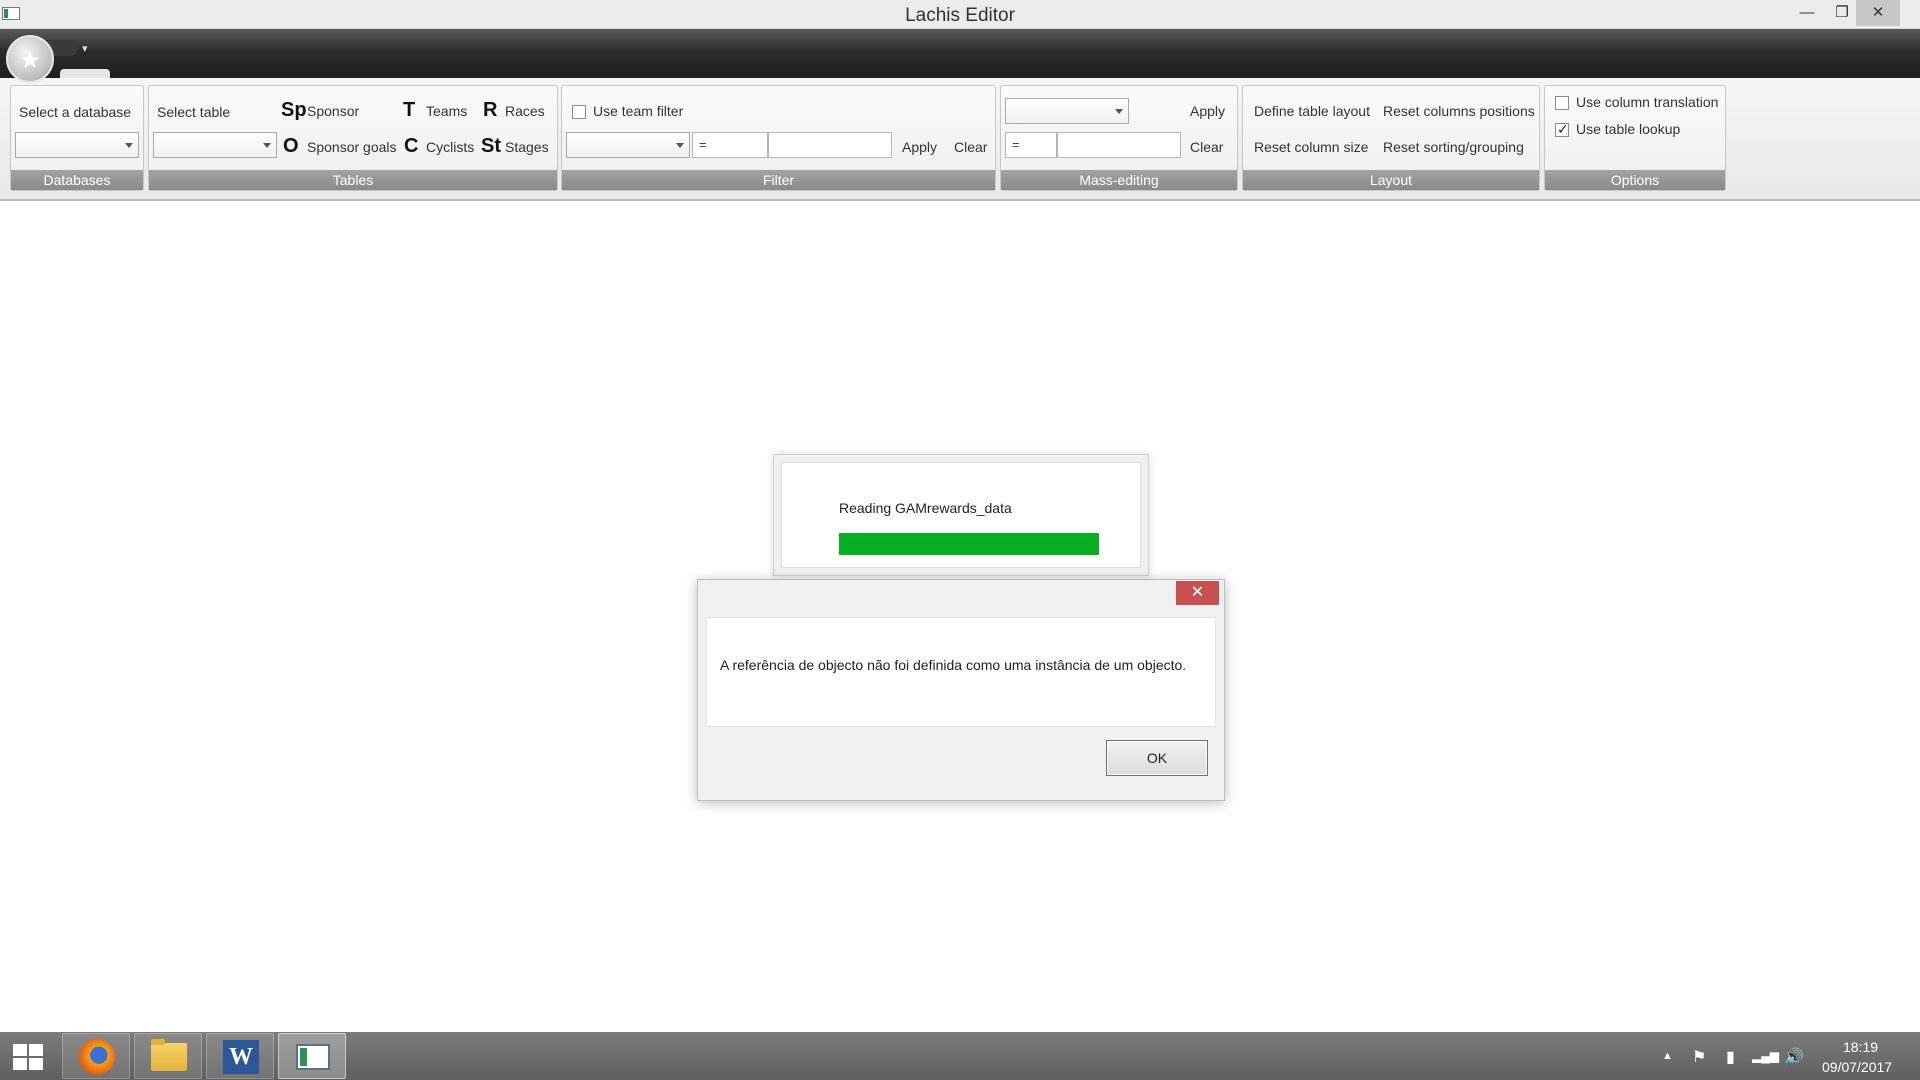 The width and height of the screenshot is (1920, 1080). What do you see at coordinates (85, 73) in the screenshot?
I see `ribbon-tab-home` at bounding box center [85, 73].